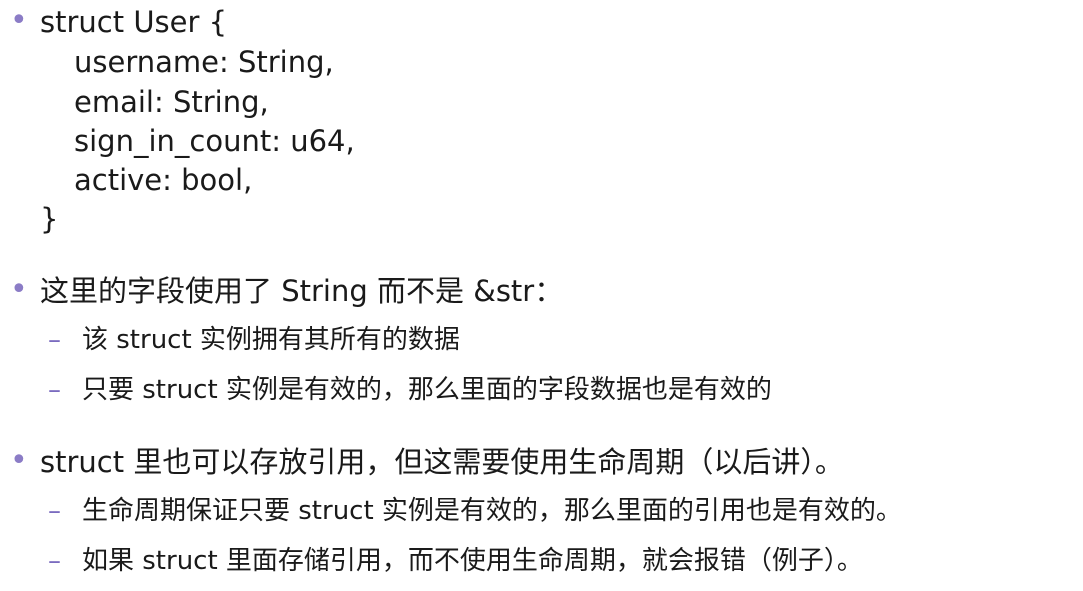 The image size is (1083, 591). What do you see at coordinates (171, 102) in the screenshot?
I see `code-line-3: email: String,` at bounding box center [171, 102].